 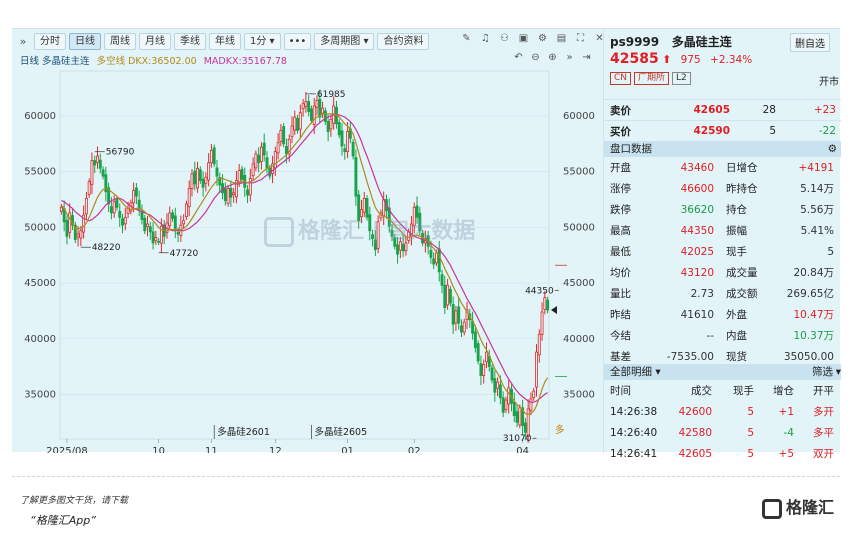 What do you see at coordinates (620, 273) in the screenshot?
I see `stat-label: 均价` at bounding box center [620, 273].